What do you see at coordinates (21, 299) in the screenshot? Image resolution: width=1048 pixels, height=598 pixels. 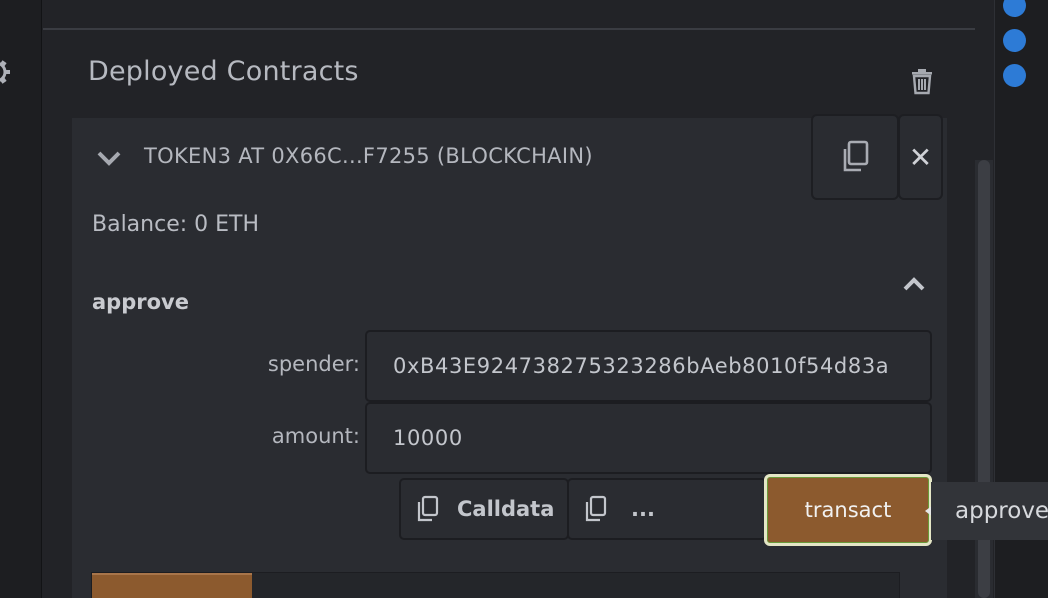 I see `left-sidebar` at bounding box center [21, 299].